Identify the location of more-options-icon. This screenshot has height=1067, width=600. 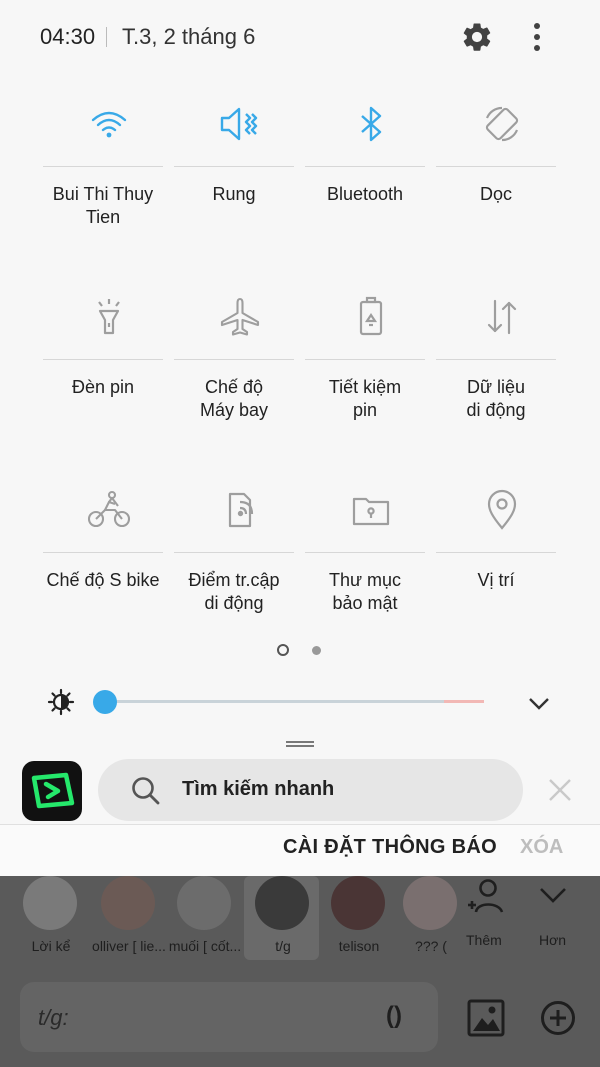
(537, 37).